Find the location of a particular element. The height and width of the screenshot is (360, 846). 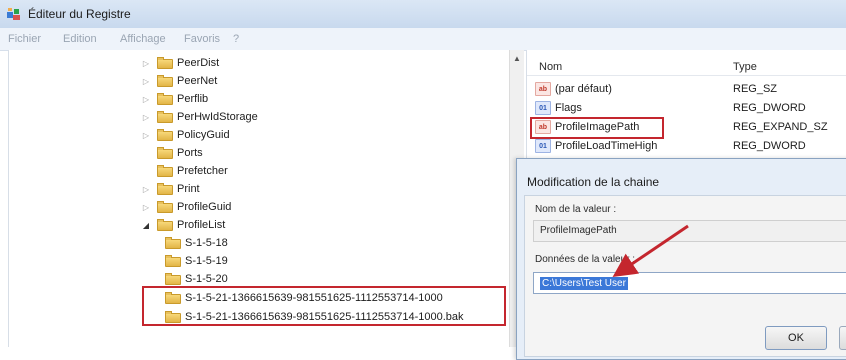

title-bar: Éditeur du Registre is located at coordinates (423, 14).